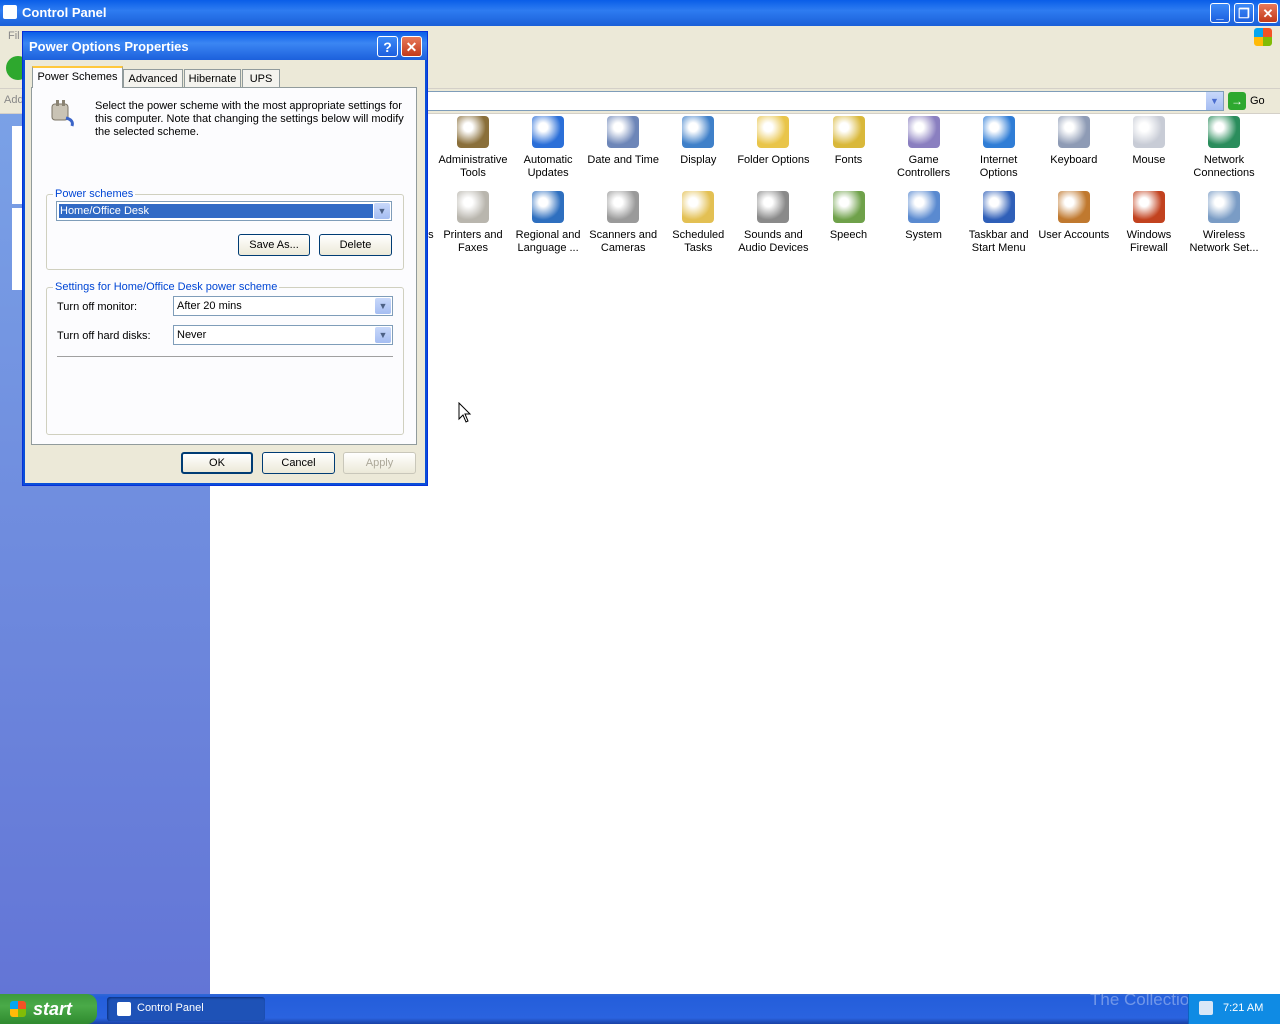  What do you see at coordinates (623, 241) in the screenshot?
I see `control-panel-item-label: Scanners and Cameras` at bounding box center [623, 241].